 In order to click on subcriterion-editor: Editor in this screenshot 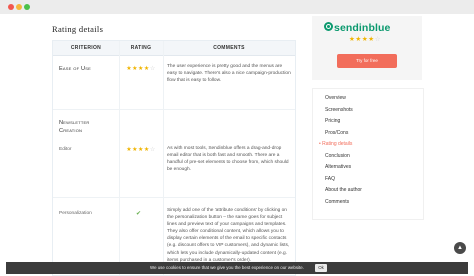, I will do `click(65, 149)`.